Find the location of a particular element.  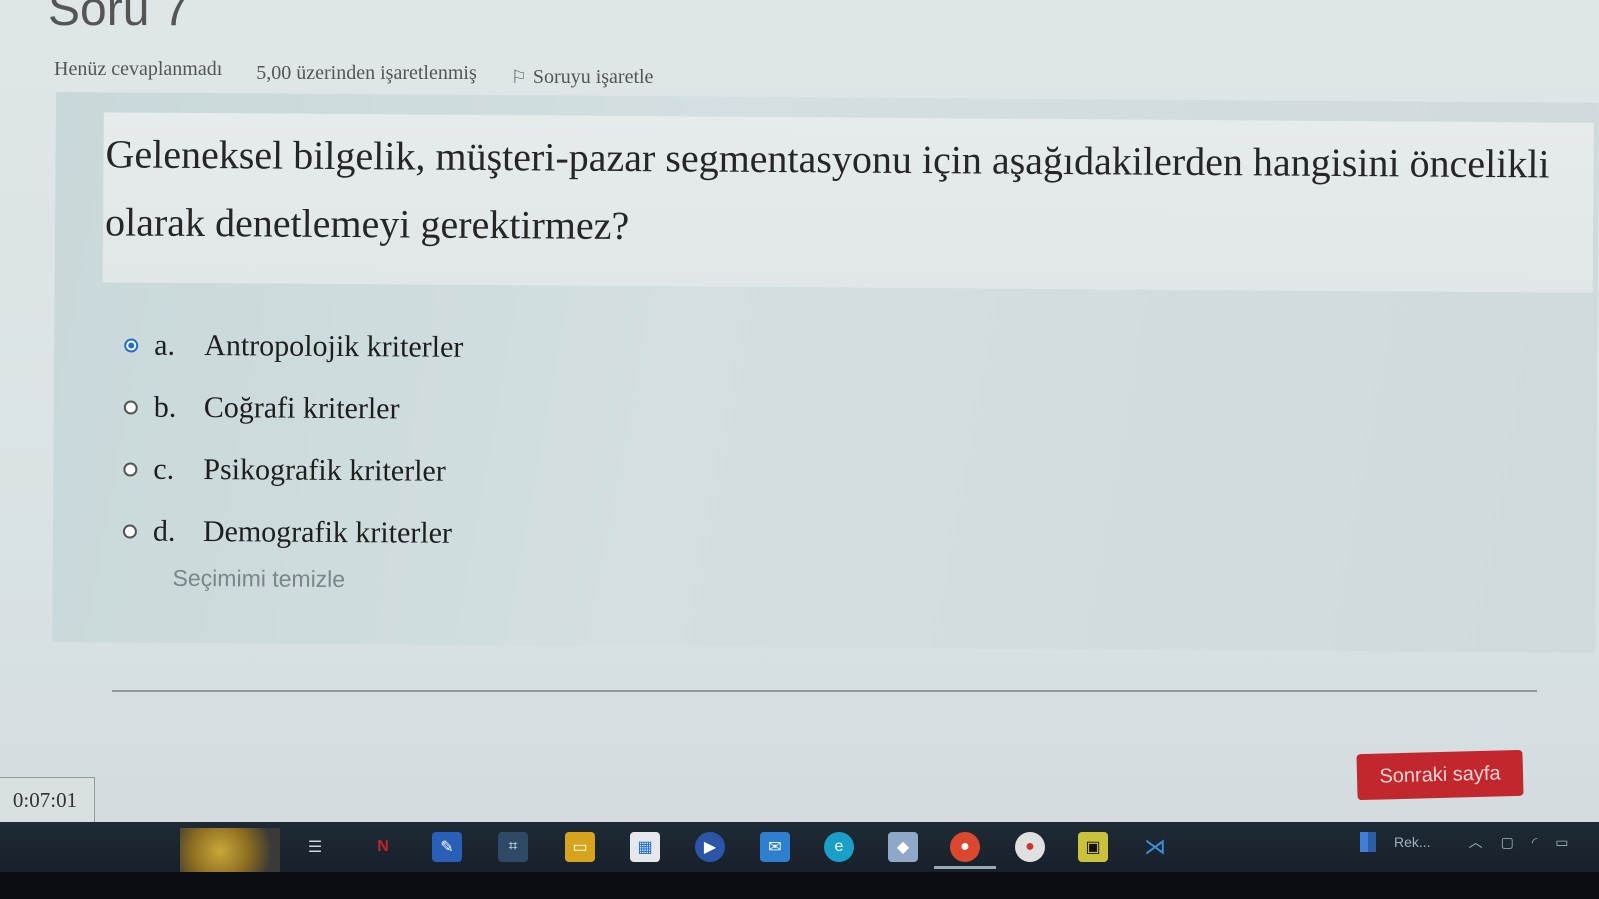

option-label: Demografik kriterler is located at coordinates (327, 532).